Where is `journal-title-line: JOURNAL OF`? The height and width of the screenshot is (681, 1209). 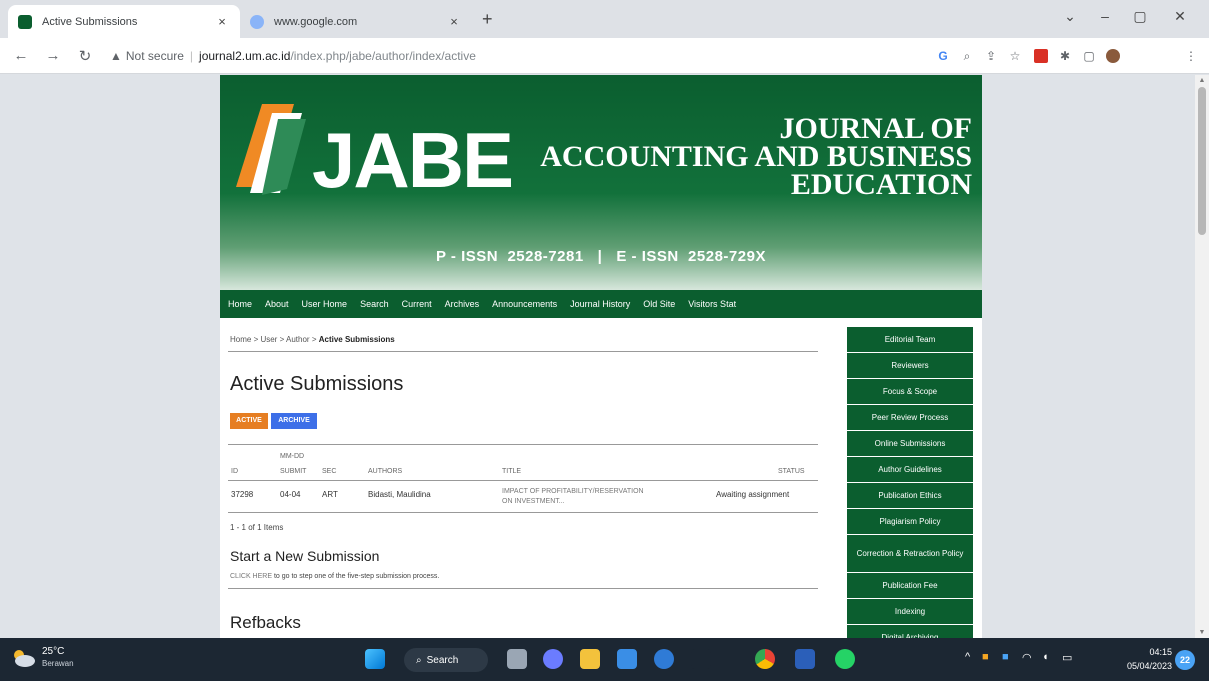
journal-title-line: JOURNAL OF is located at coordinates (875, 128).